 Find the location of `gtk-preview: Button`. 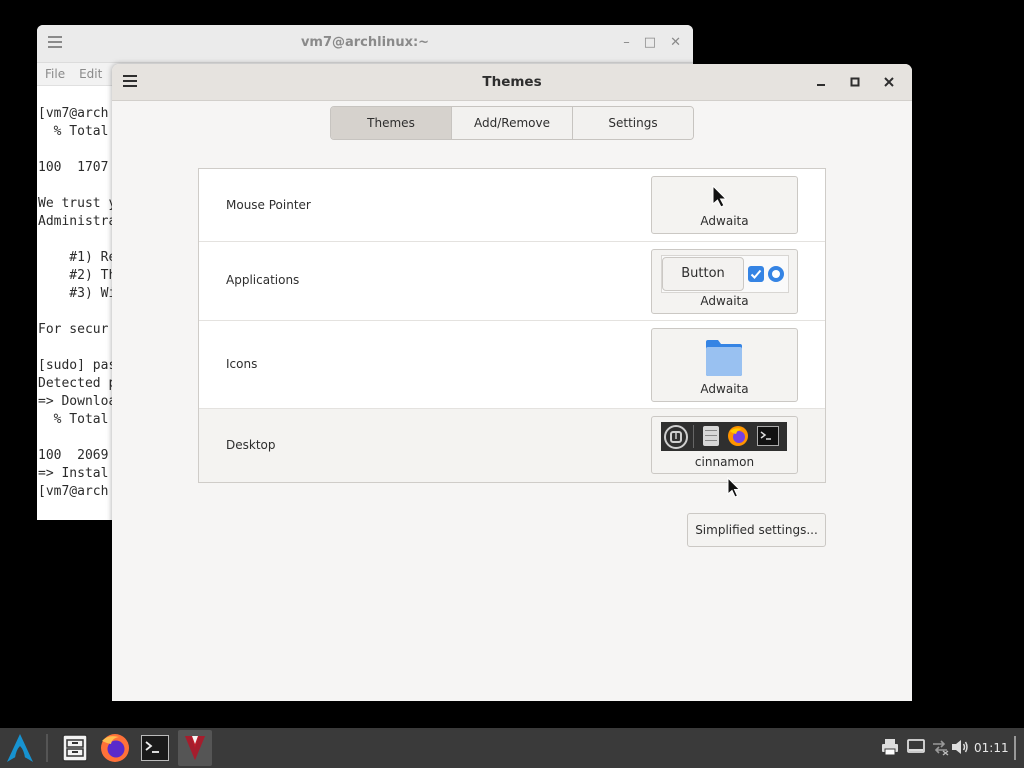

gtk-preview: Button is located at coordinates (725, 274).